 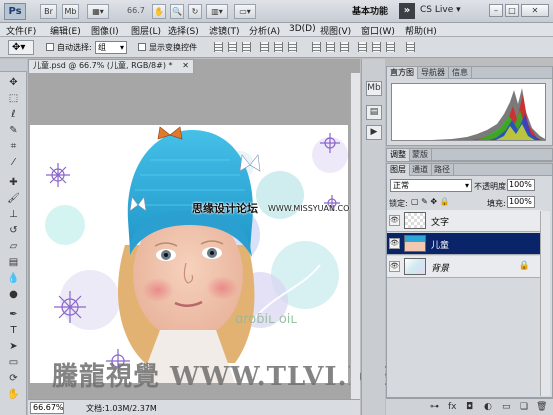 I want to click on marquee-tool-icon: ⬚, so click(x=13, y=98).